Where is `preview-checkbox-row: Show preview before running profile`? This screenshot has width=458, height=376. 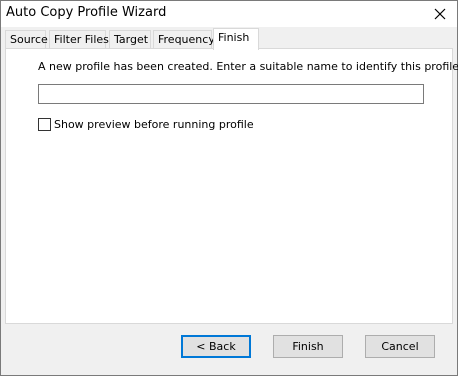
preview-checkbox-row: Show preview before running profile is located at coordinates (146, 124).